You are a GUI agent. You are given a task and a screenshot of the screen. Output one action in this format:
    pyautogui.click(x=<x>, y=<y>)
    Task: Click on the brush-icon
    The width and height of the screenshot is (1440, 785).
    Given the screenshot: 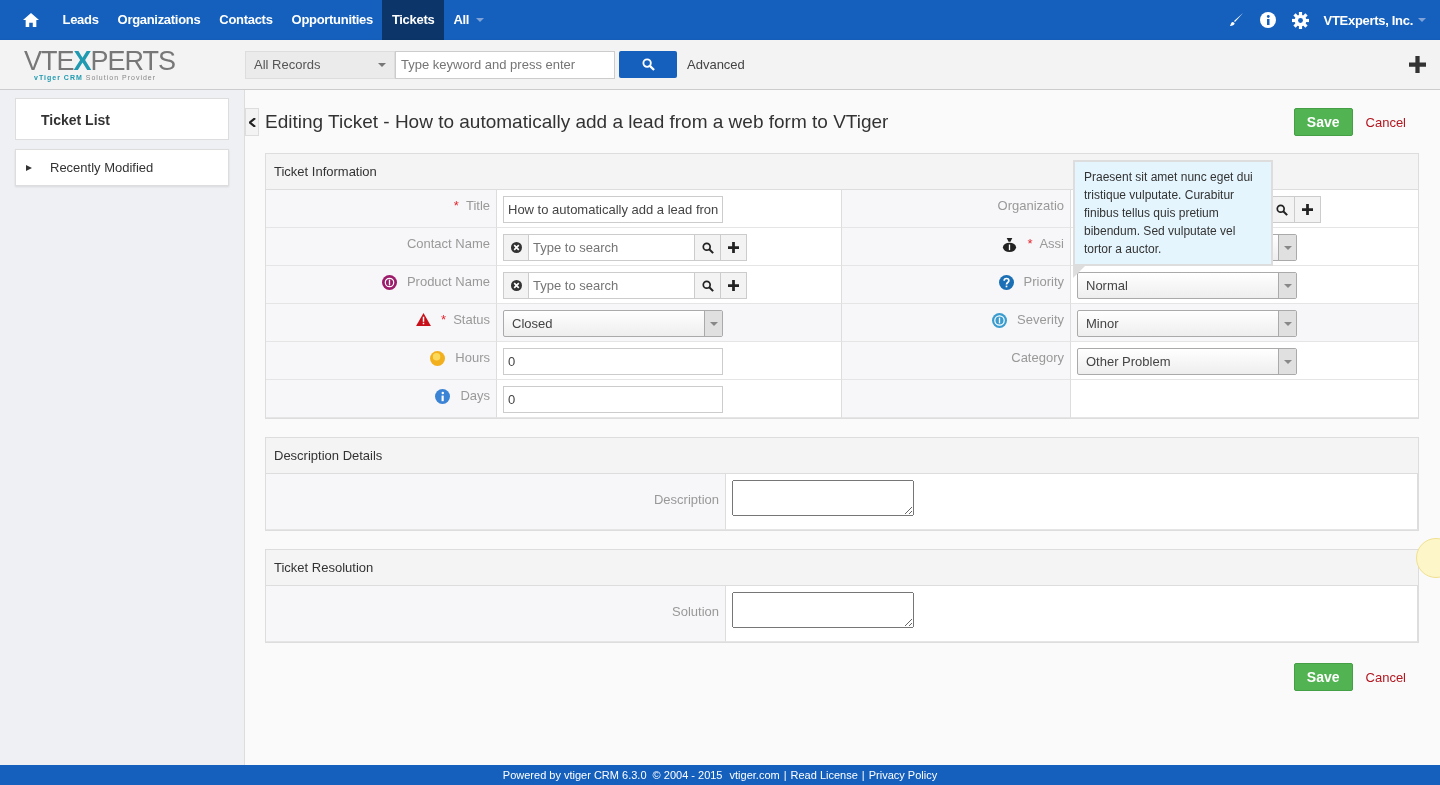 What is the action you would take?
    pyautogui.click(x=1235, y=20)
    